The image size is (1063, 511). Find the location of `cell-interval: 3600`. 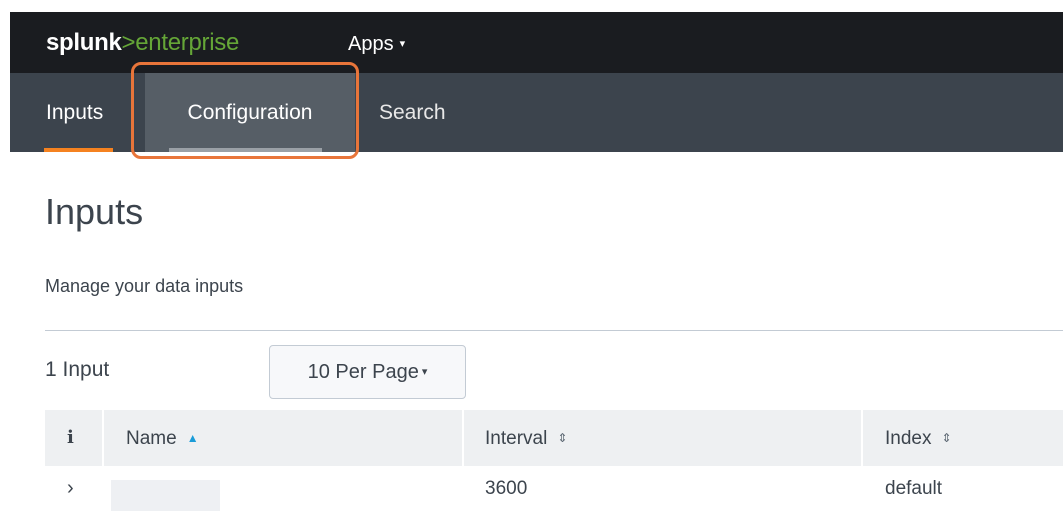

cell-interval: 3600 is located at coordinates (506, 488).